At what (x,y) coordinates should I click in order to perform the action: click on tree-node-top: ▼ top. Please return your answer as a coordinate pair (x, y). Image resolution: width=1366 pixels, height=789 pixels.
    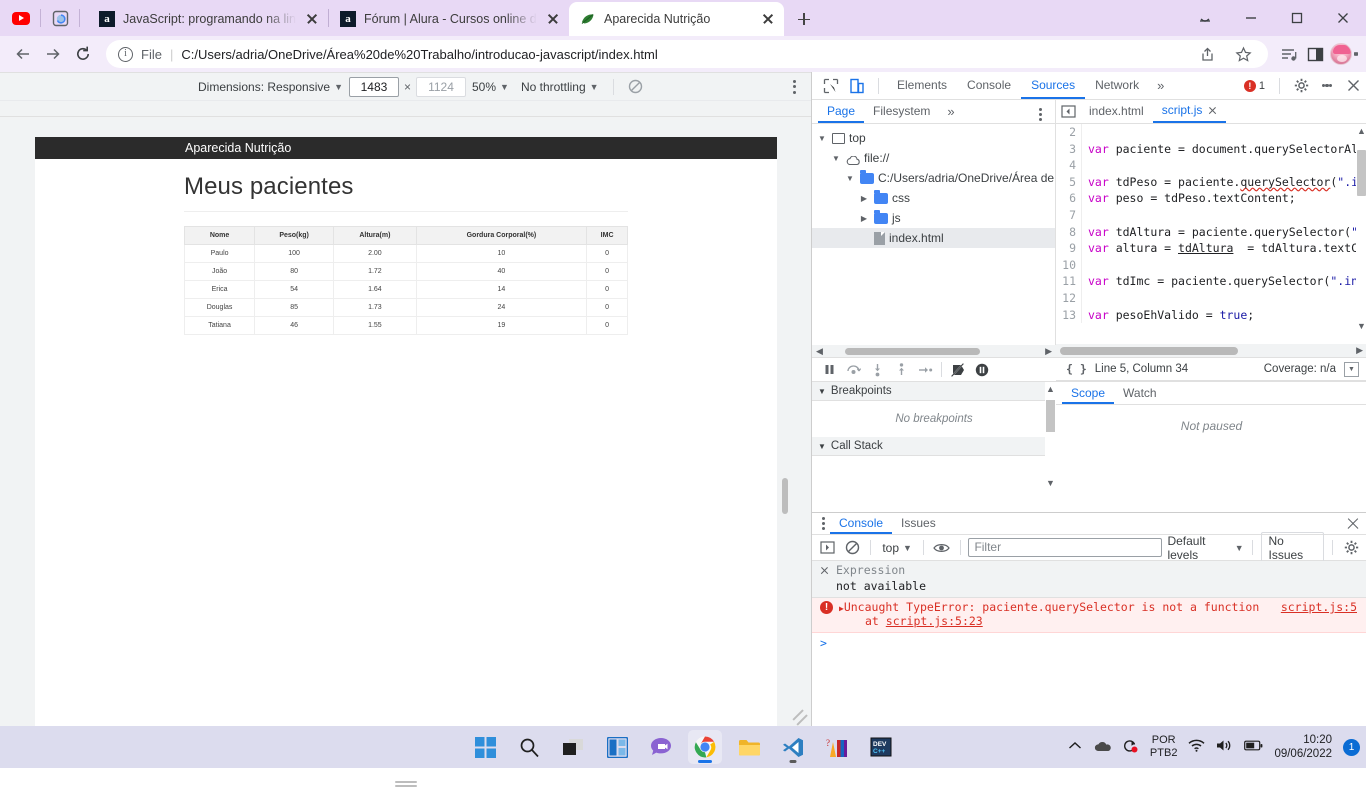
    Looking at the image, I should click on (933, 138).